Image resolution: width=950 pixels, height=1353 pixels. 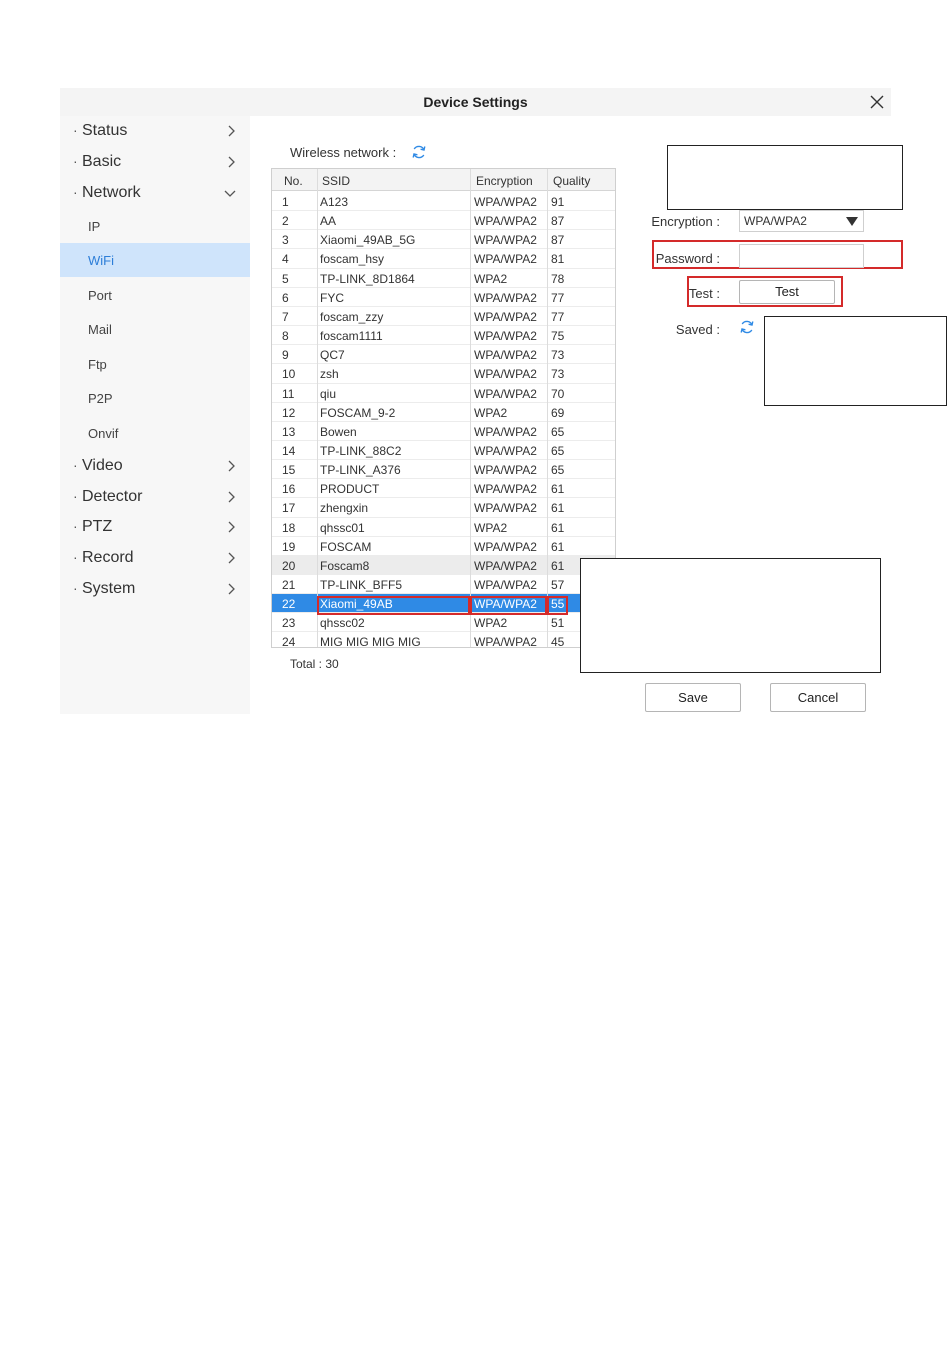 I want to click on cell-ssid: foscam_hsy, so click(x=352, y=259).